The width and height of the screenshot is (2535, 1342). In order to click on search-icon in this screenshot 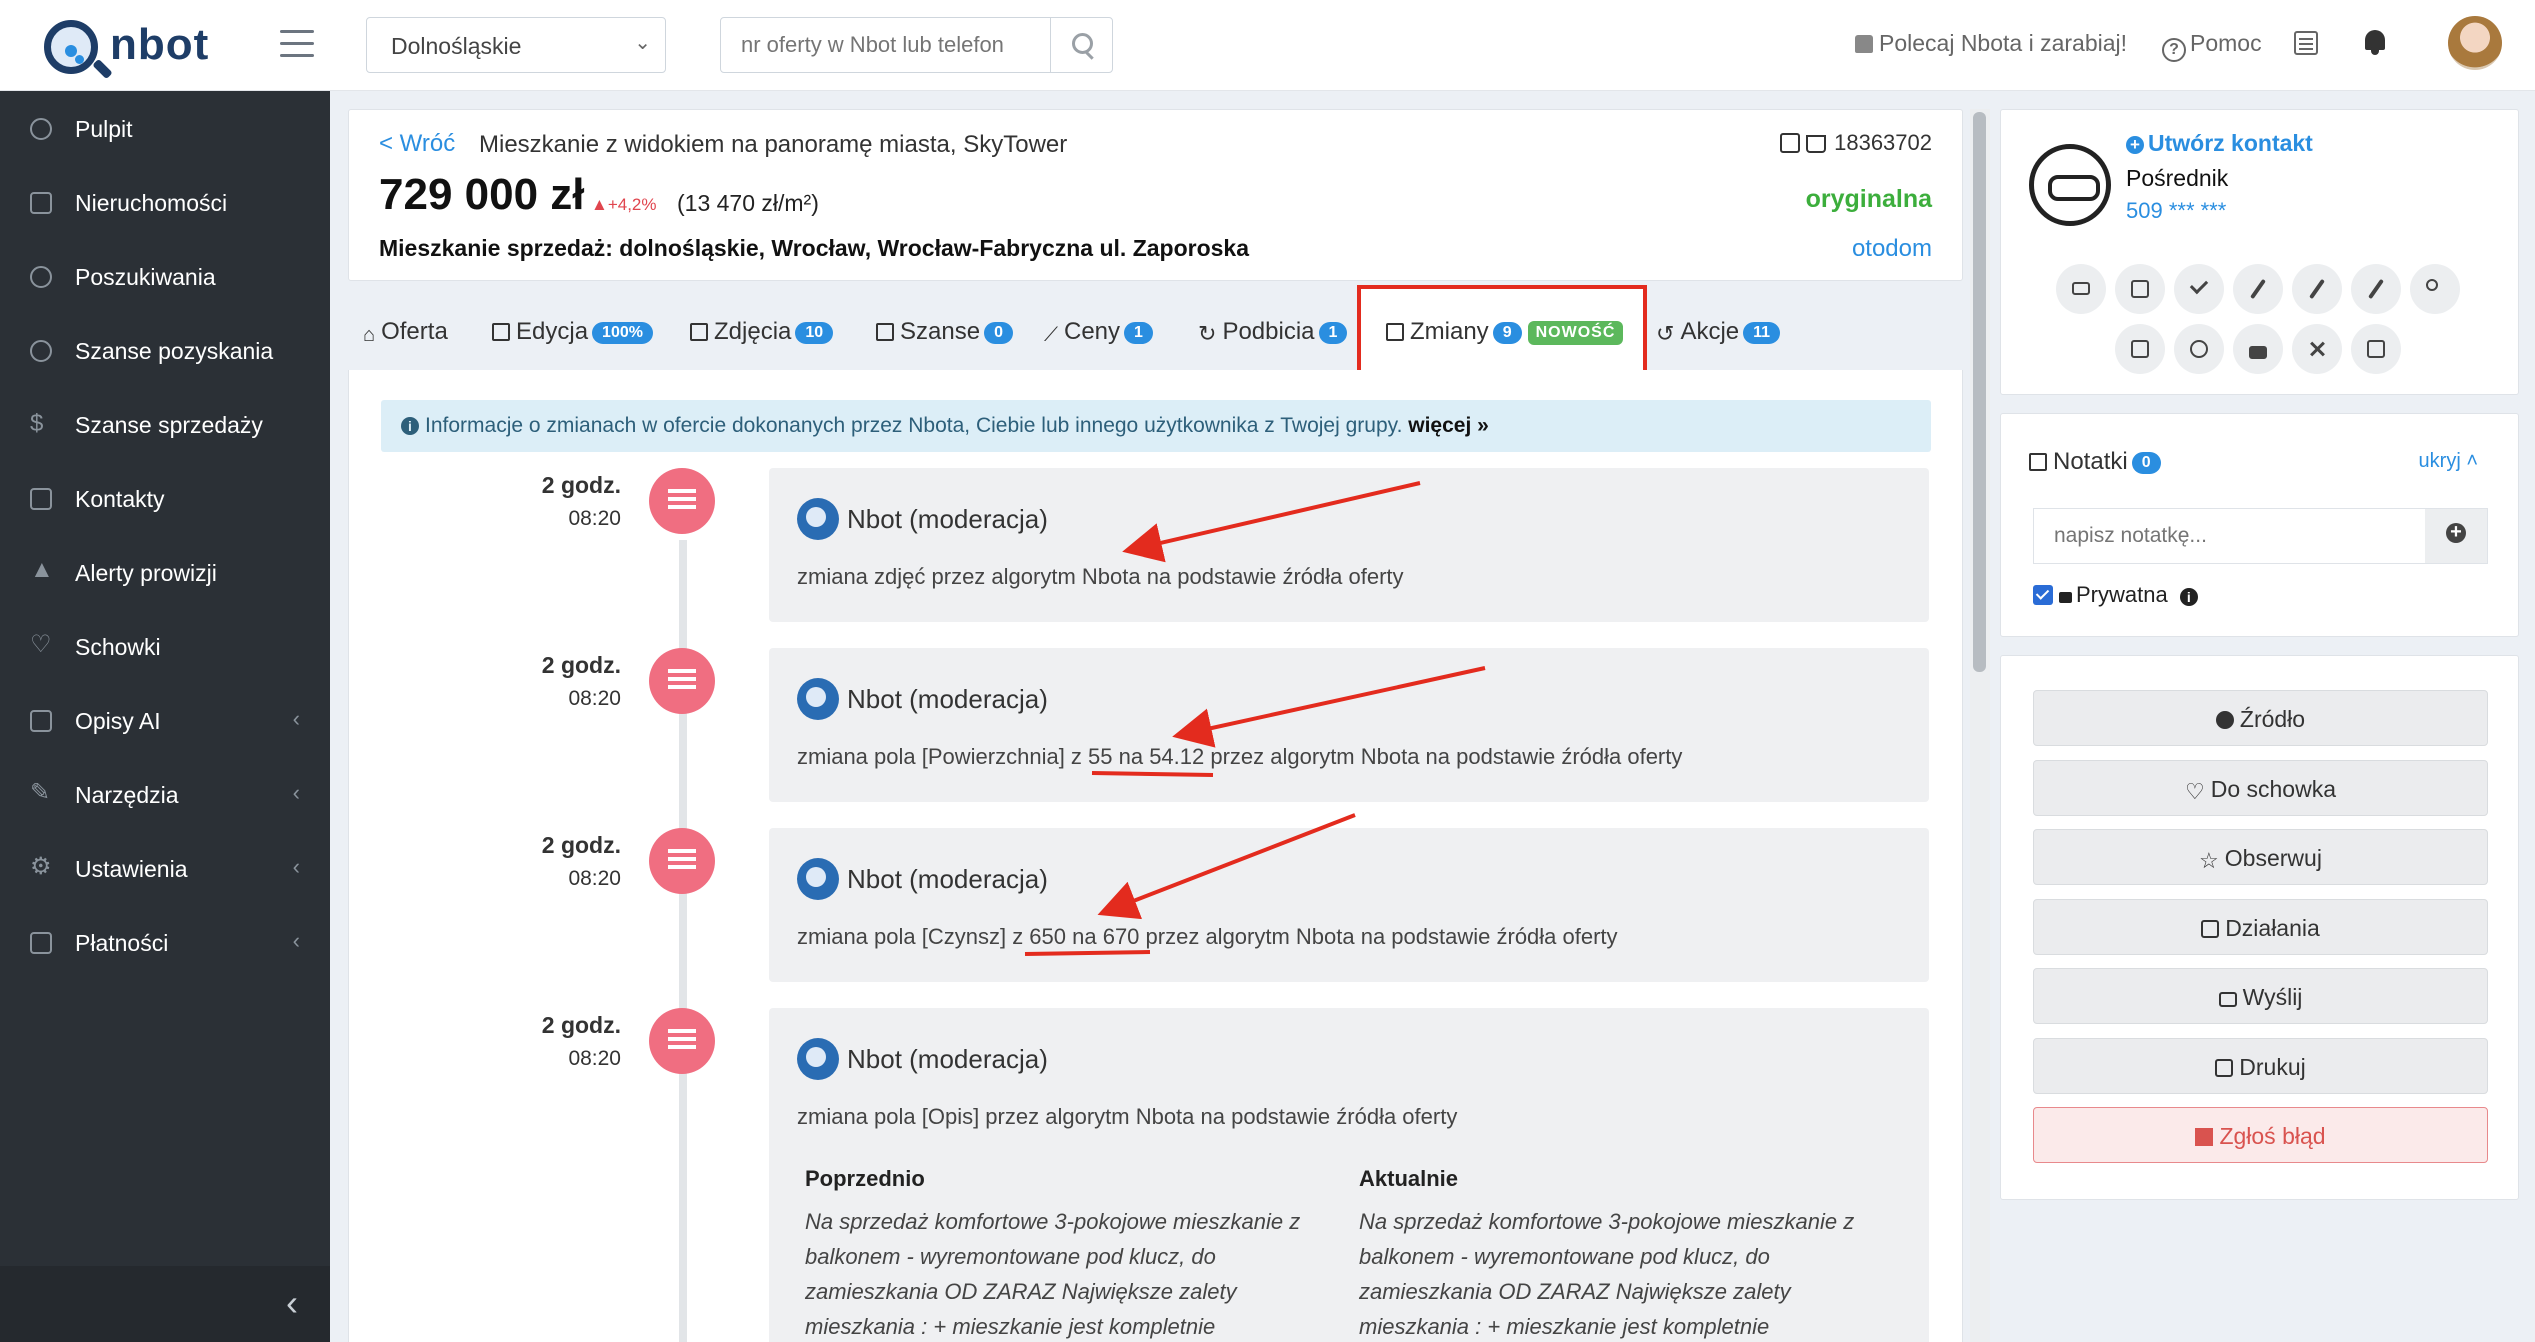, I will do `click(1081, 45)`.